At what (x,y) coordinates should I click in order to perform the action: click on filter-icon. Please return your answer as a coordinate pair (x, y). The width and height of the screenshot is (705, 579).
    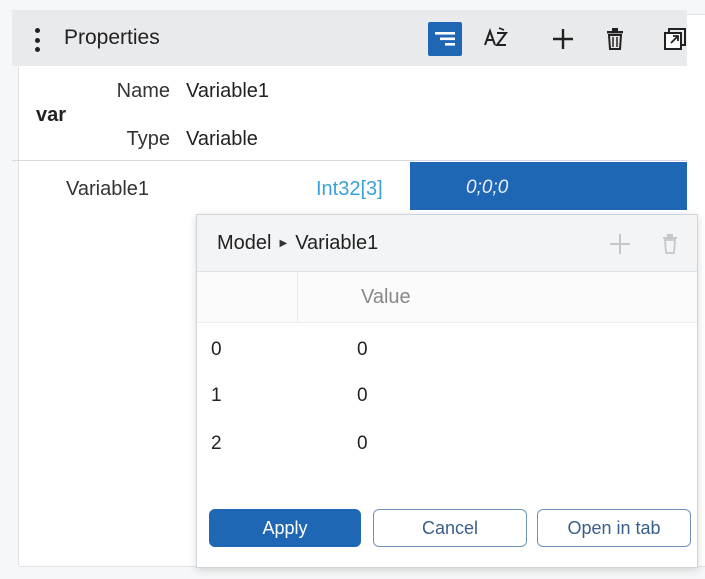
    Looking at the image, I should click on (445, 39).